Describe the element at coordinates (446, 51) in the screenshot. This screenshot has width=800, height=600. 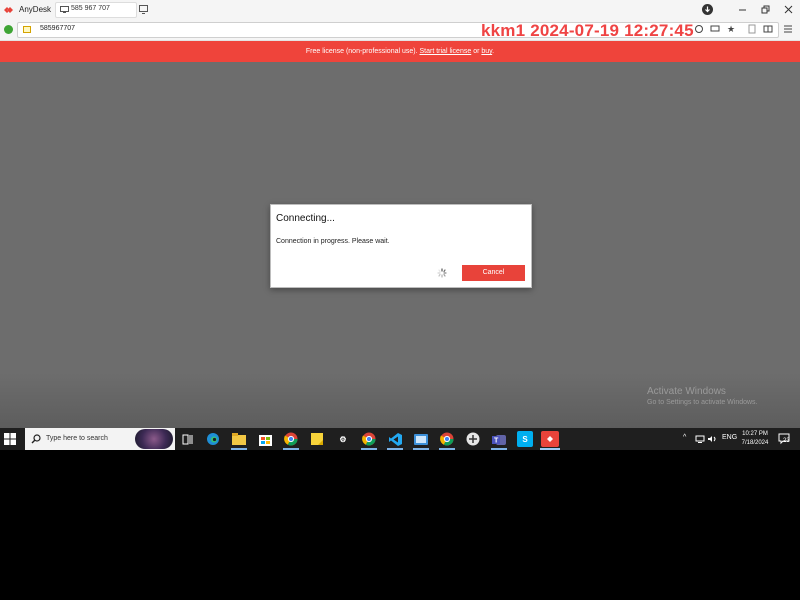
I see `start-trial-link: Start trial license` at that location.